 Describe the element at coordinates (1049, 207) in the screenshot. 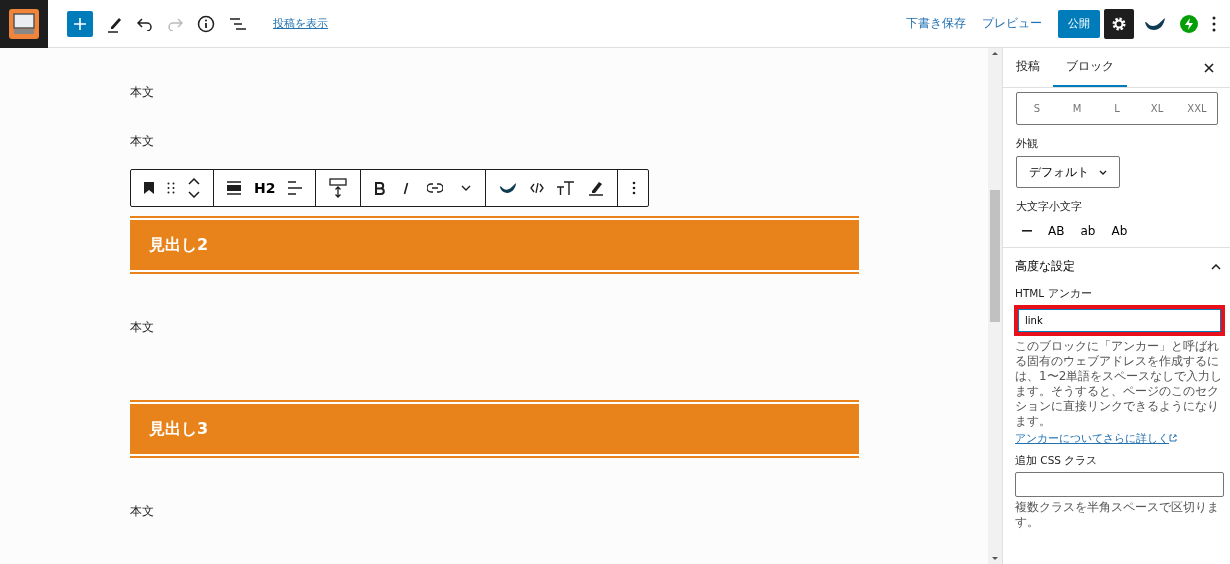

I see `letter-case-label: 大文字小文字` at that location.